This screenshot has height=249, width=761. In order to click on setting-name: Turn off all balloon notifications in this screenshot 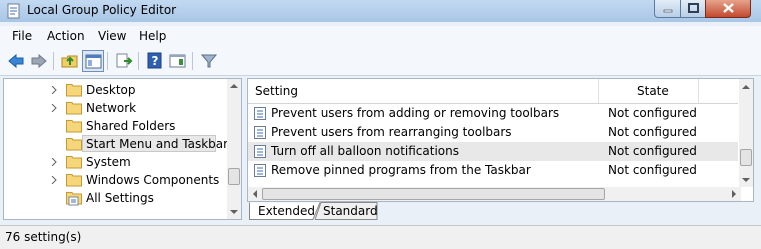, I will do `click(365, 151)`.